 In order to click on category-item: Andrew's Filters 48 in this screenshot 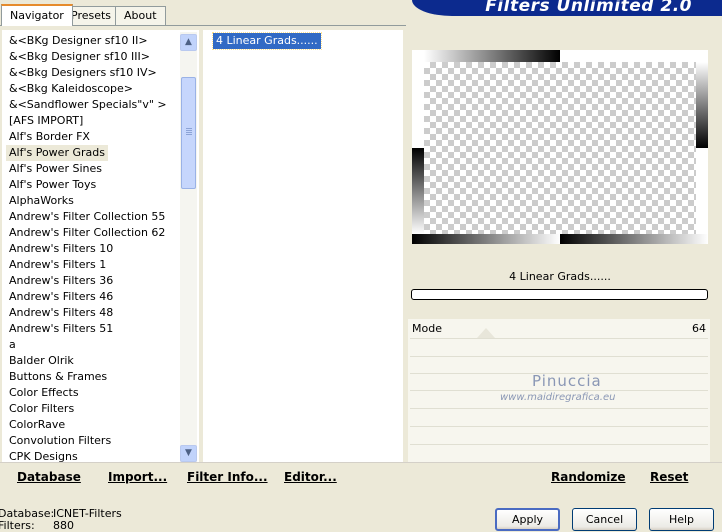, I will do `click(61, 313)`.